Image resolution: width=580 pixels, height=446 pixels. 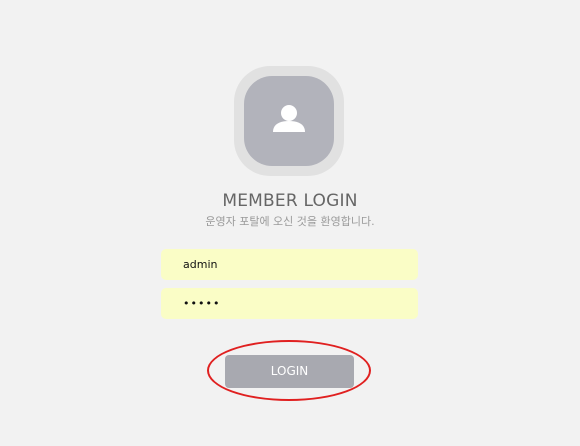 I want to click on page-subtitle: 운영자 포탈에 오신 것을 환영합니다., so click(x=290, y=221).